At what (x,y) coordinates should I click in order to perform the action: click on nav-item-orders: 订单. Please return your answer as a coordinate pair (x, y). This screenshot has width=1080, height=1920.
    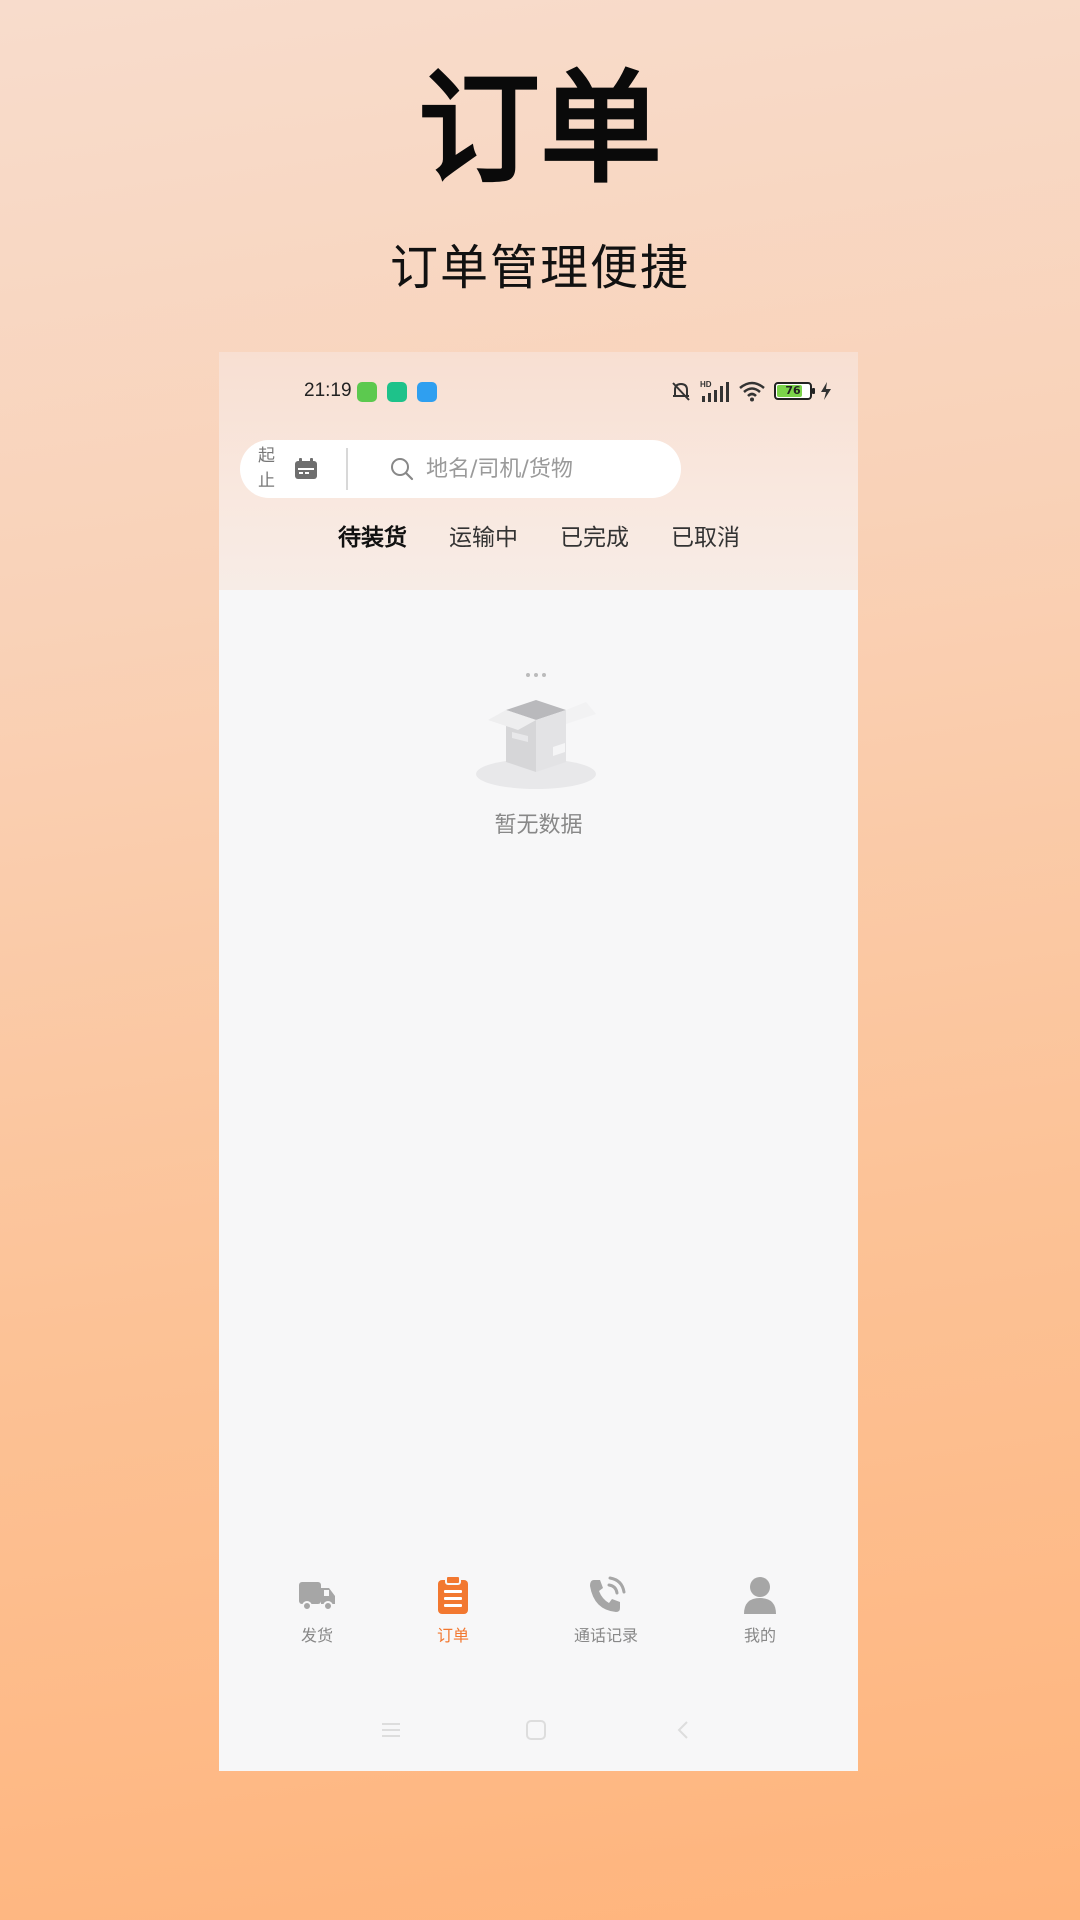
    Looking at the image, I should click on (453, 1610).